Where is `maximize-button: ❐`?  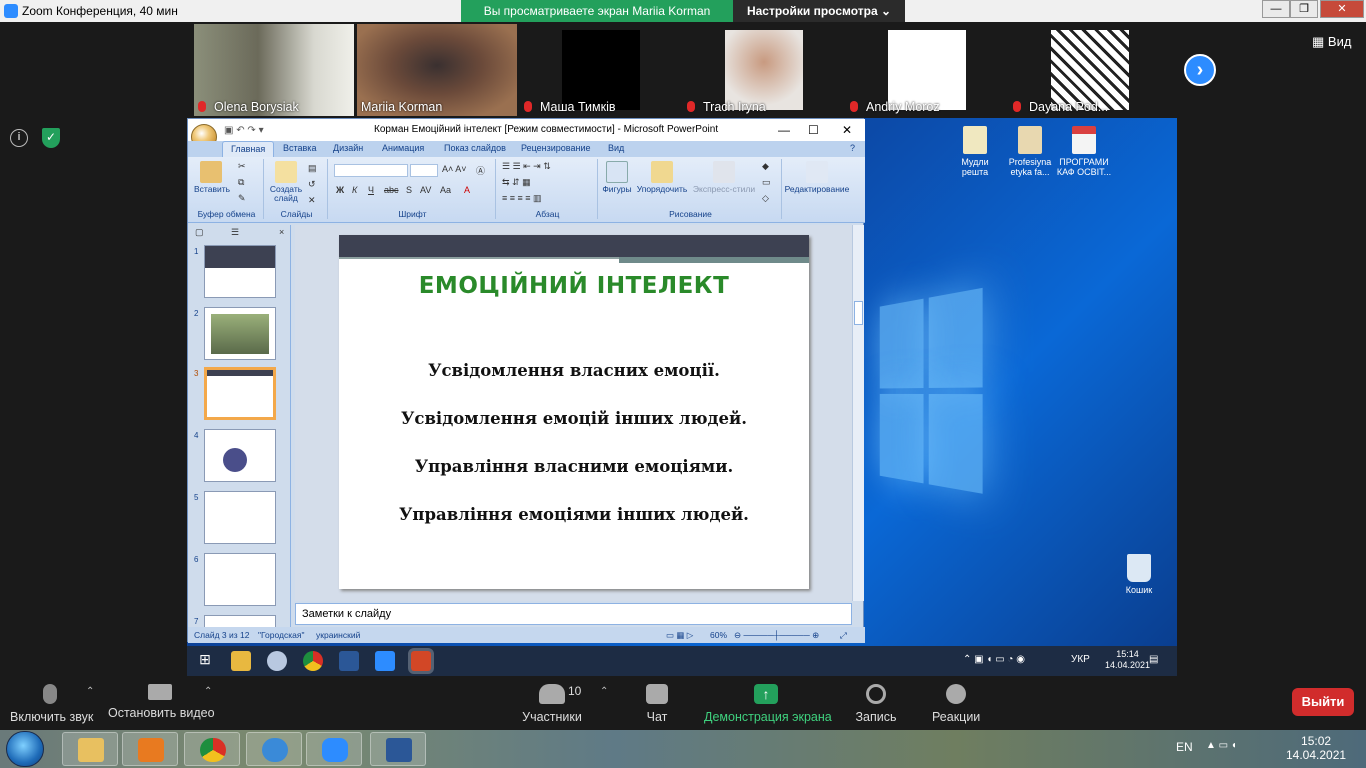 maximize-button: ❐ is located at coordinates (1304, 9).